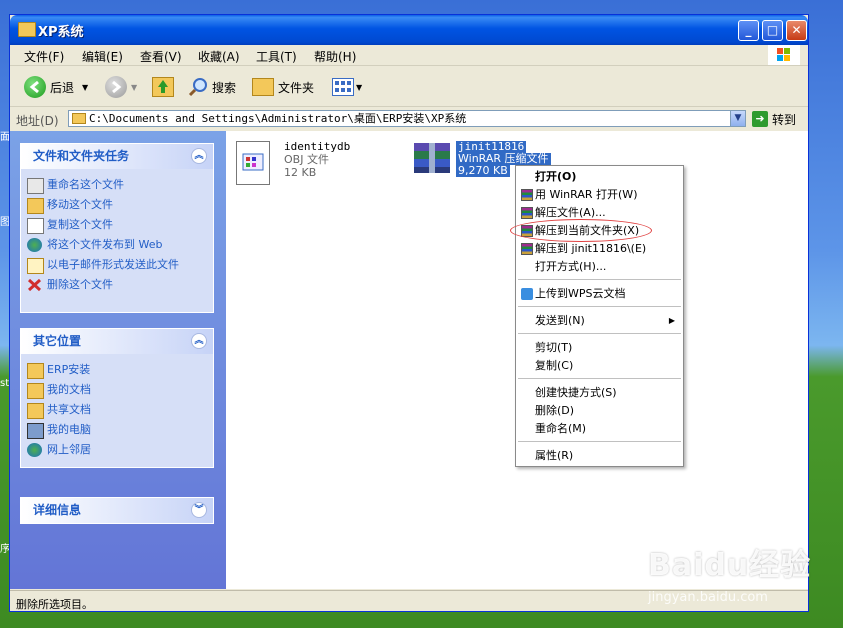 This screenshot has height=628, width=843. What do you see at coordinates (117, 341) in the screenshot?
I see `other-places-header: 其它位置 ︽` at bounding box center [117, 341].